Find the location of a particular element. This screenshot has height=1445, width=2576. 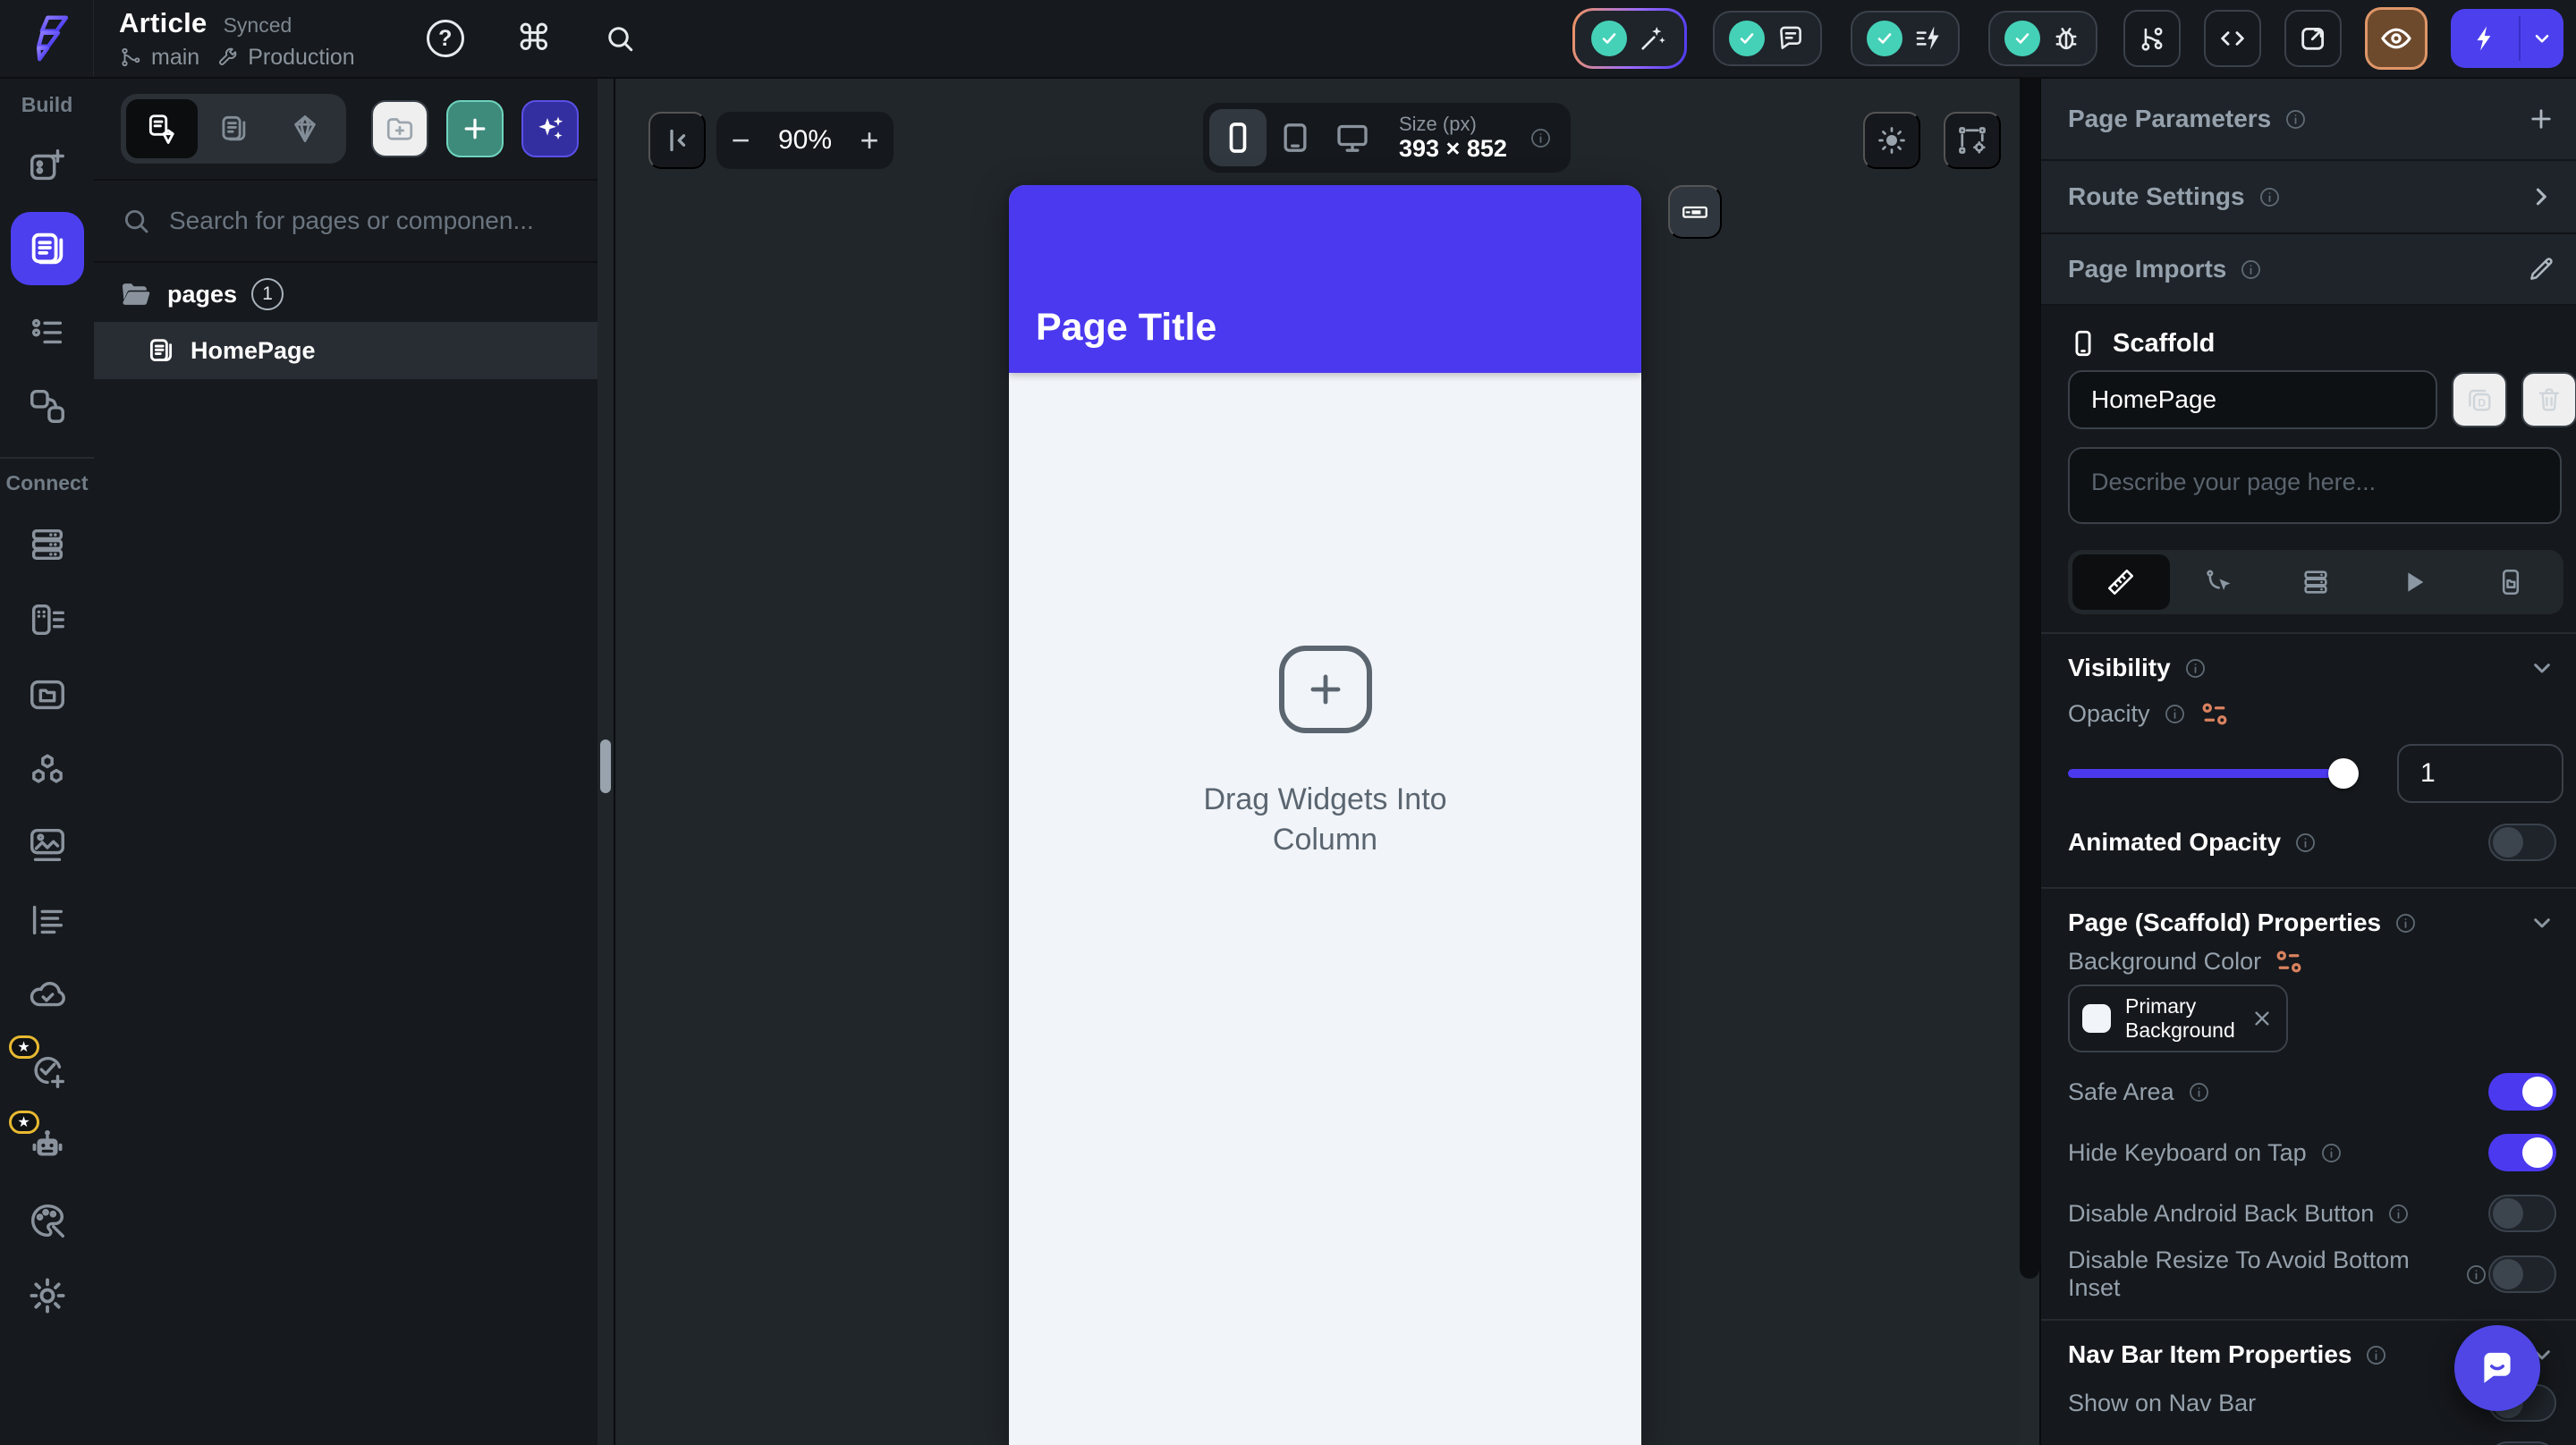

help-icon: ? is located at coordinates (445, 38).